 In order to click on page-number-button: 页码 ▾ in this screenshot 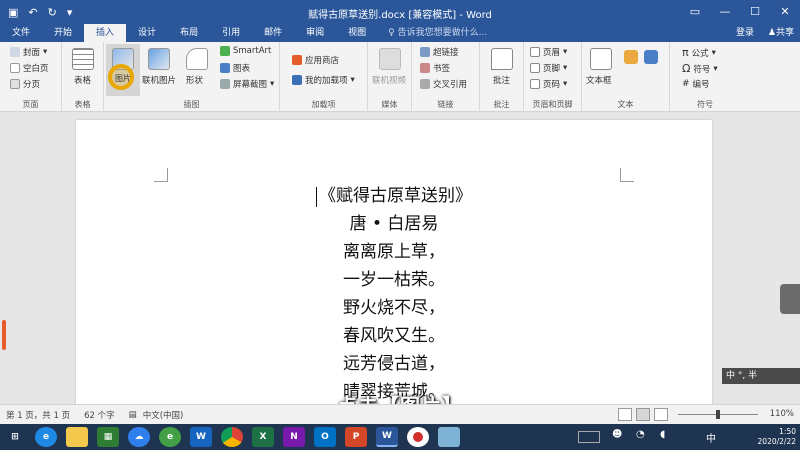, I will do `click(548, 84)`.